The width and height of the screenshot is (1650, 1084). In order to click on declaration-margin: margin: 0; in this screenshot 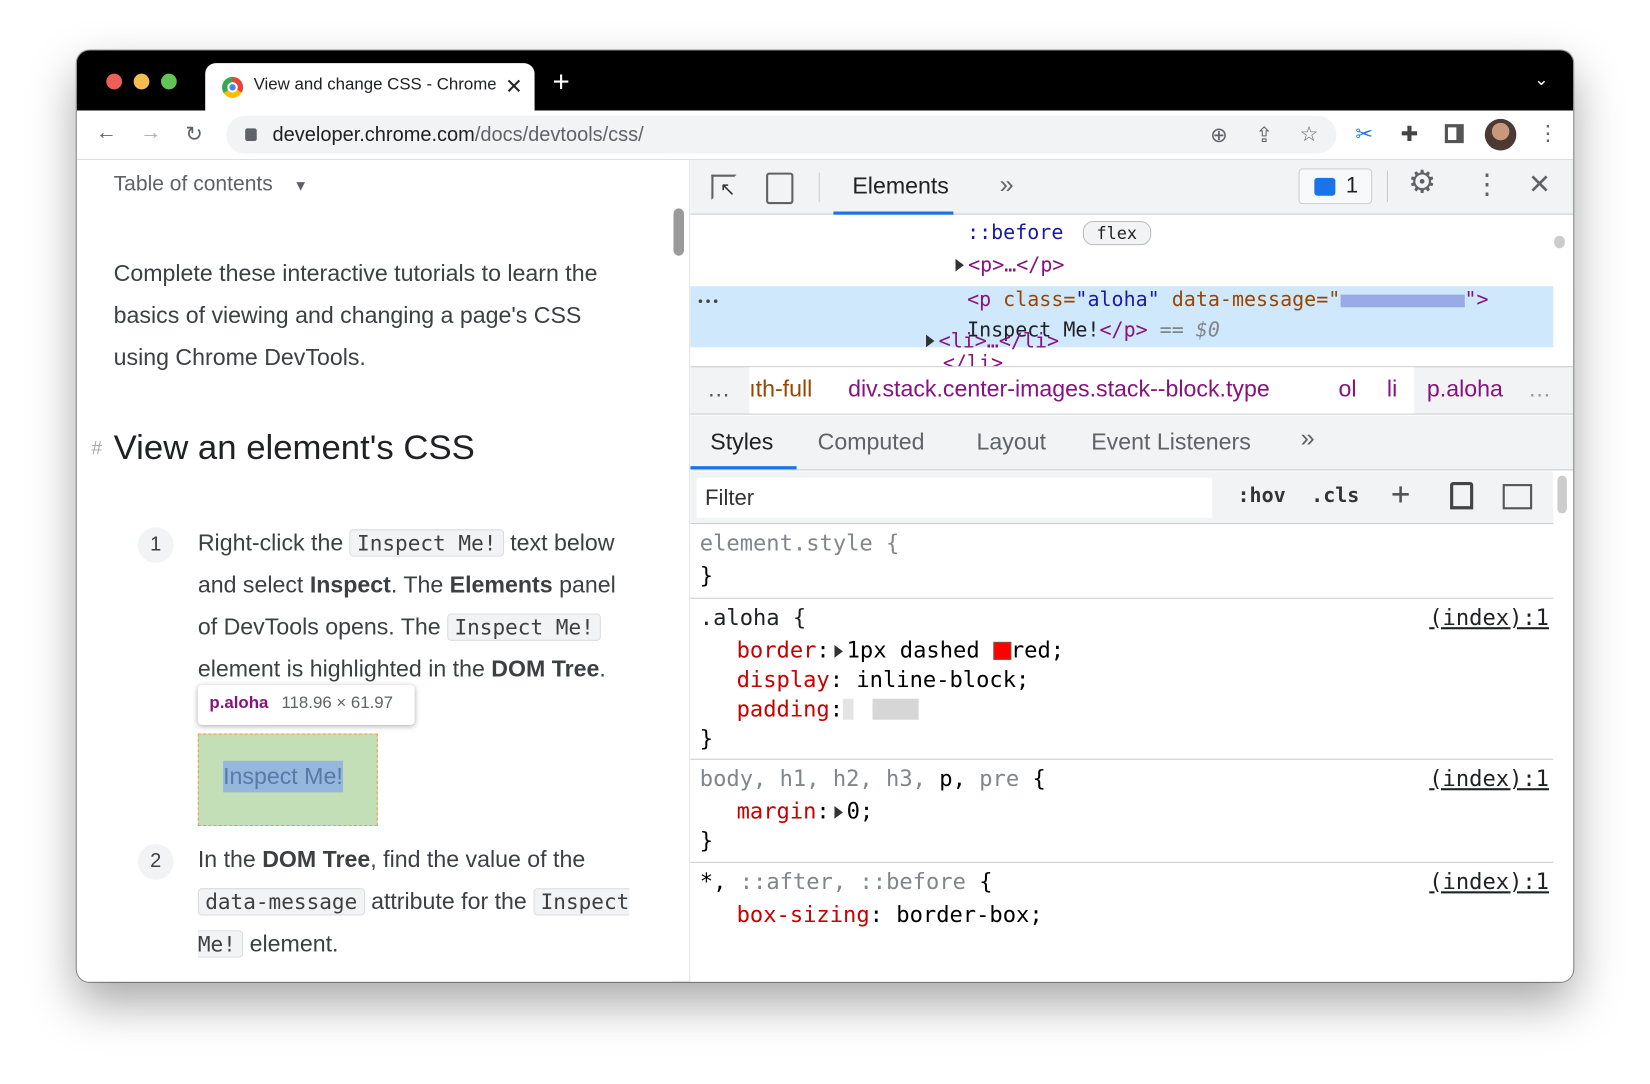, I will do `click(805, 811)`.